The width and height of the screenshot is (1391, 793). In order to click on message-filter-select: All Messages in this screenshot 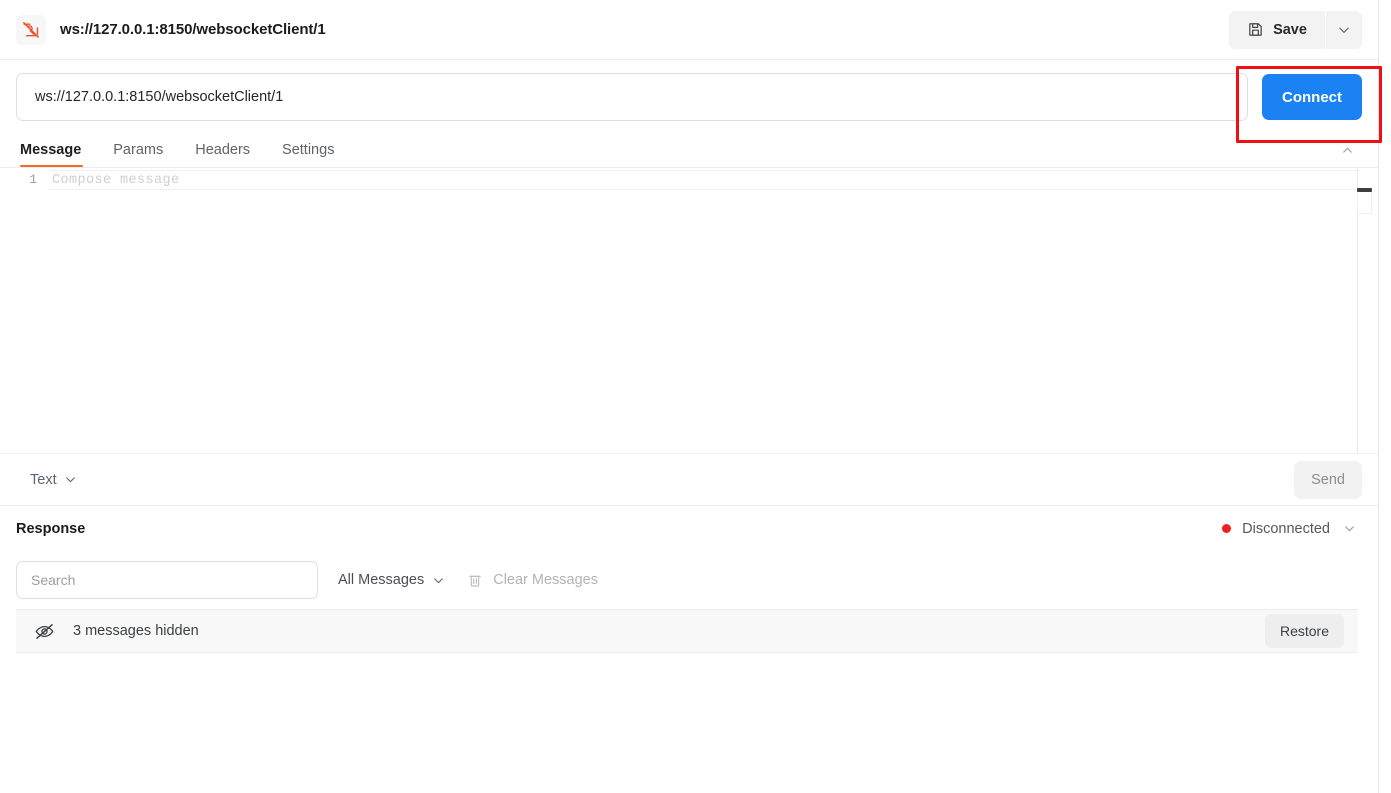, I will do `click(391, 580)`.